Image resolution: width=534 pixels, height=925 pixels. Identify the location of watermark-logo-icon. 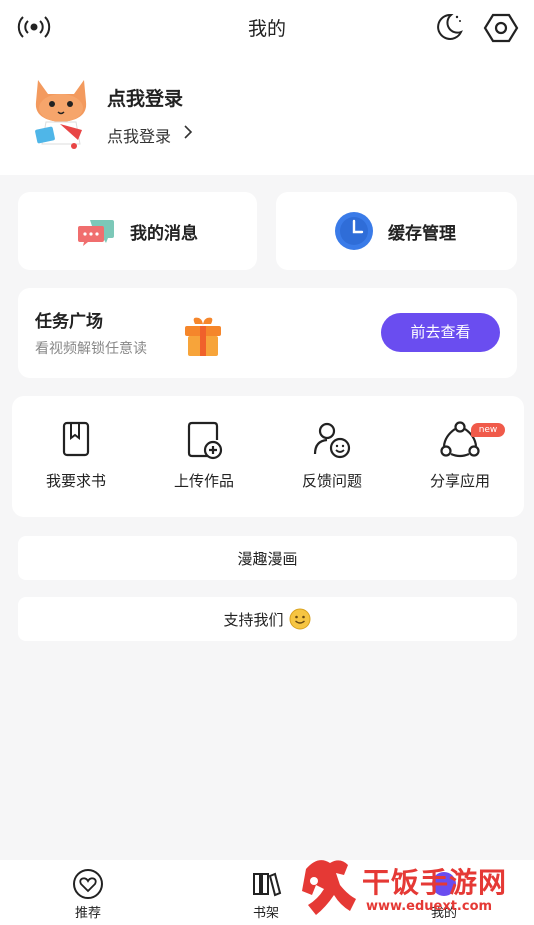
(329, 887).